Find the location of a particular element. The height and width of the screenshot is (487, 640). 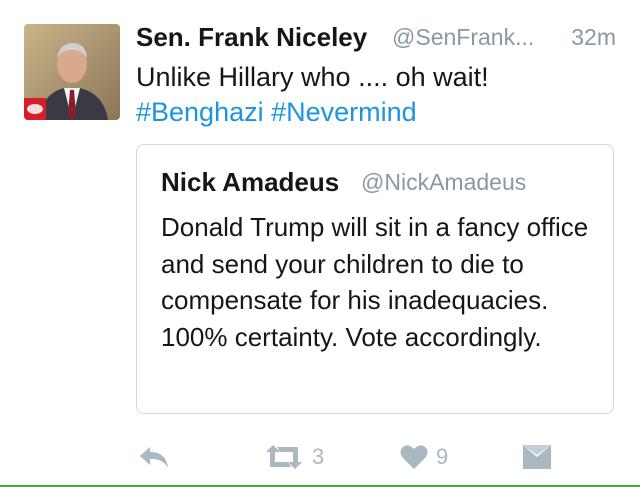

like-count: 9 is located at coordinates (442, 456).